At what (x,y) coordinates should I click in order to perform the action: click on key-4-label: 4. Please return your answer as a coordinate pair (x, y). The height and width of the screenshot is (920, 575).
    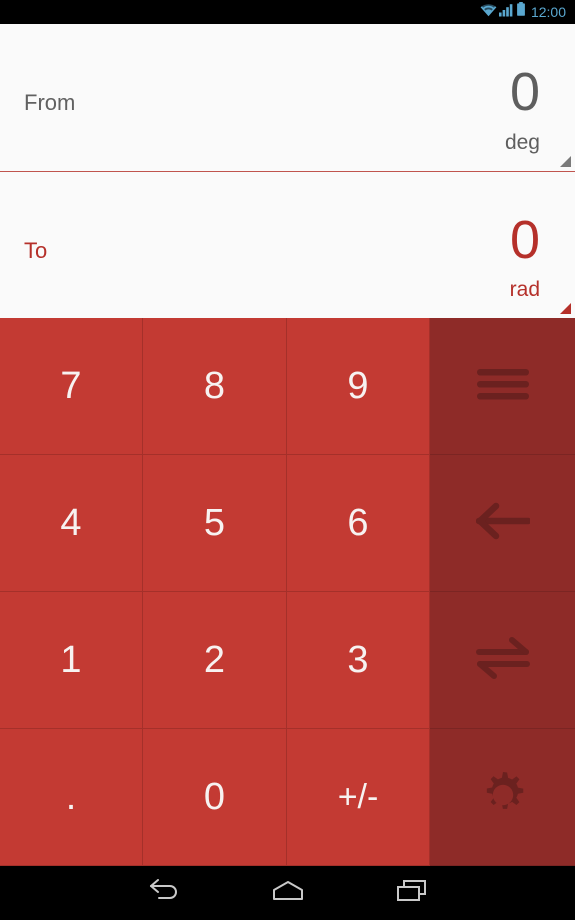
    Looking at the image, I should click on (71, 523).